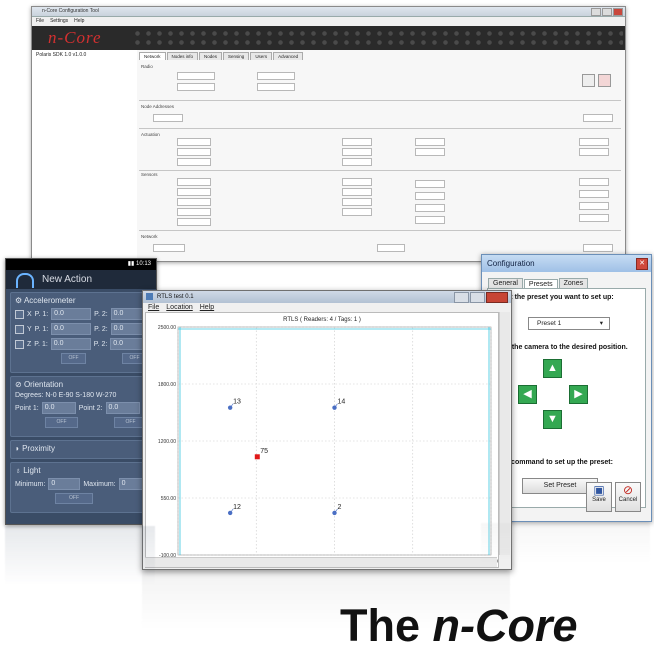 The image size is (654, 652). What do you see at coordinates (152, 56) in the screenshot?
I see `tab-network: Network` at bounding box center [152, 56].